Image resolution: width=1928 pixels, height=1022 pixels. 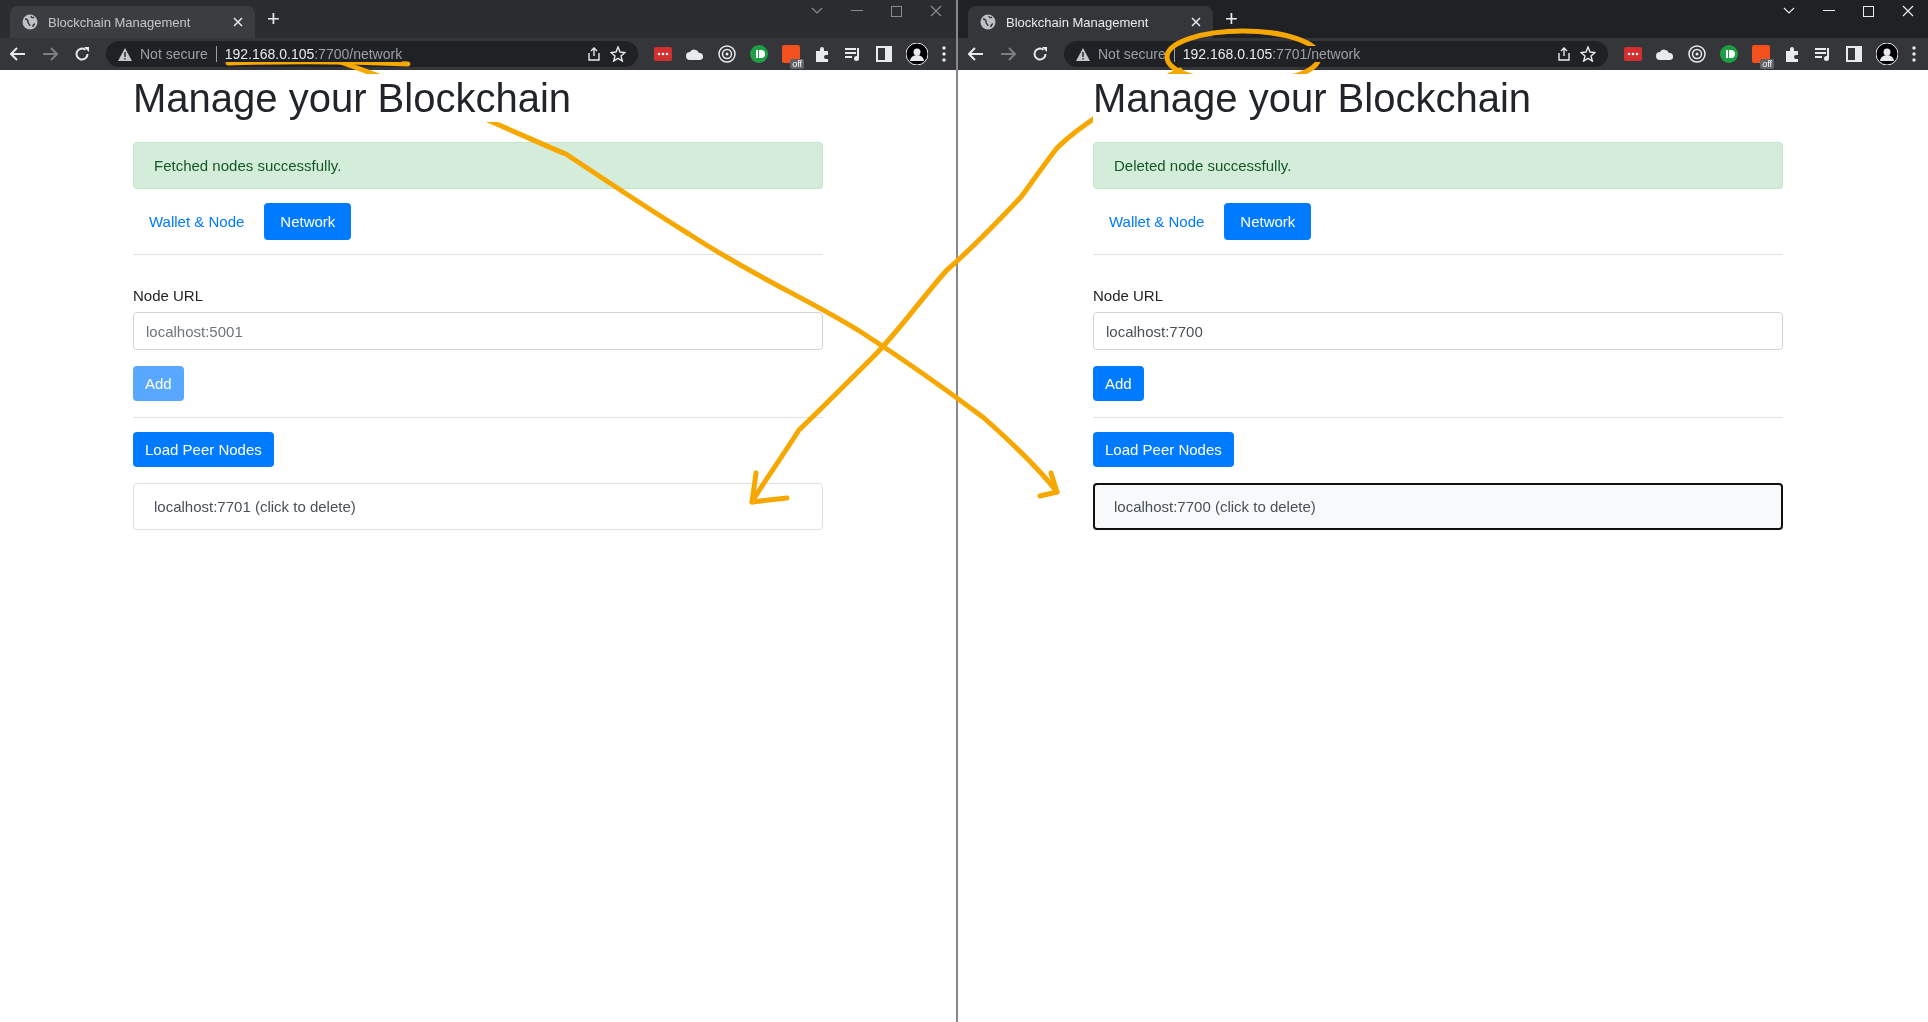 What do you see at coordinates (1118, 383) in the screenshot?
I see `add-button: Add` at bounding box center [1118, 383].